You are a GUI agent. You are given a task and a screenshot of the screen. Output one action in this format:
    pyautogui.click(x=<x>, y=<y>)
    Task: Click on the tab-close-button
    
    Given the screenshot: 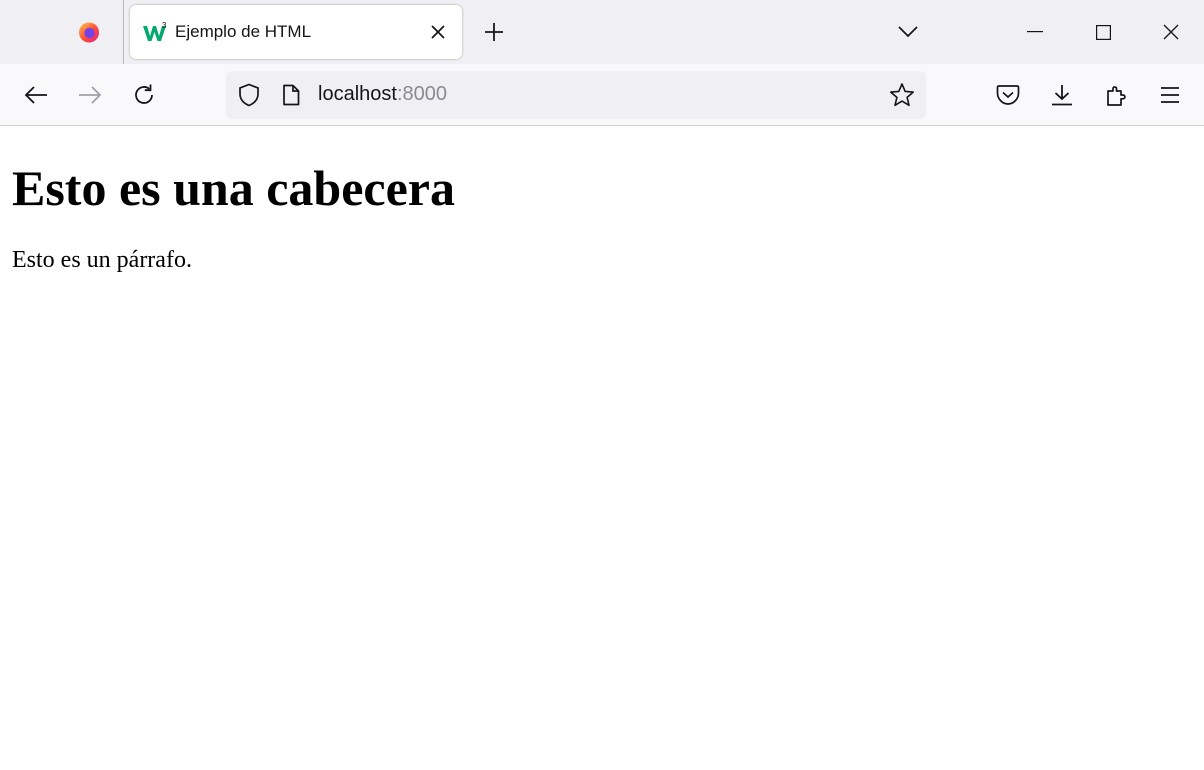 What is the action you would take?
    pyautogui.click(x=438, y=32)
    